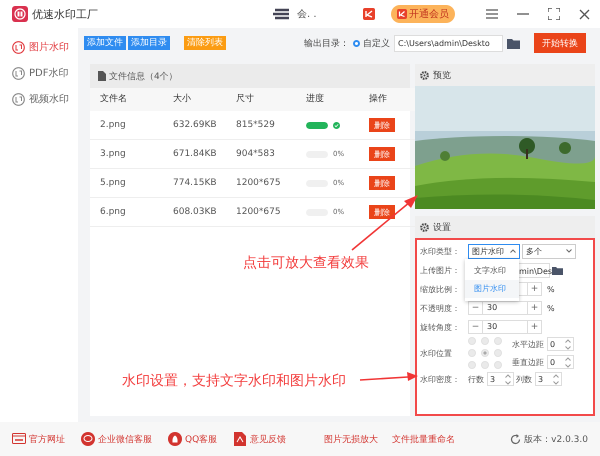 Image resolution: width=600 pixels, height=456 pixels. Describe the element at coordinates (234, 381) in the screenshot. I see `annotation-text: 水印设置，支持文字水印和图片水印` at that location.